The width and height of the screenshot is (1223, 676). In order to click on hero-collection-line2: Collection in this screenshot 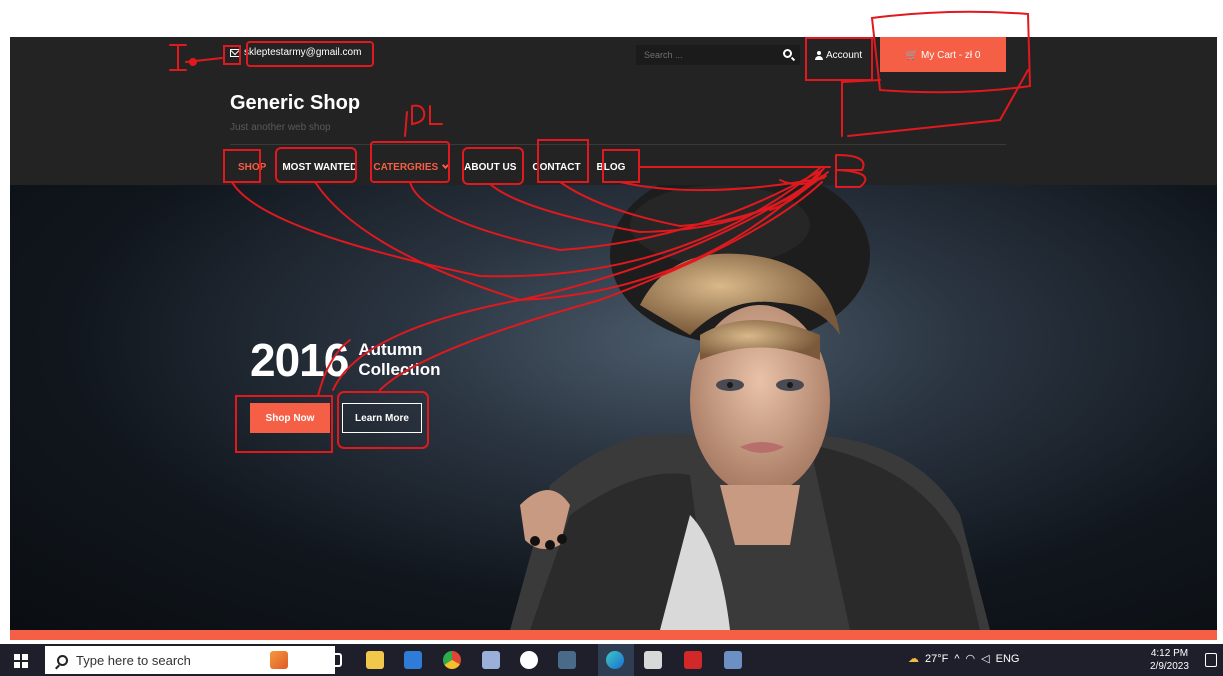, I will do `click(399, 369)`.